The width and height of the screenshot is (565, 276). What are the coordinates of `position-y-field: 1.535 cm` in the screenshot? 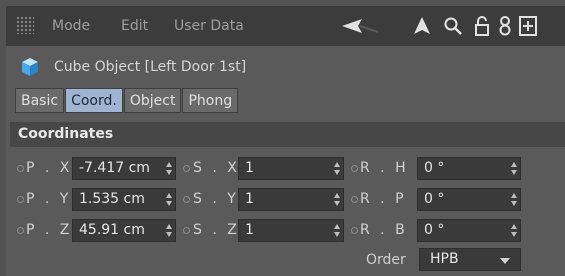 It's located at (124, 199).